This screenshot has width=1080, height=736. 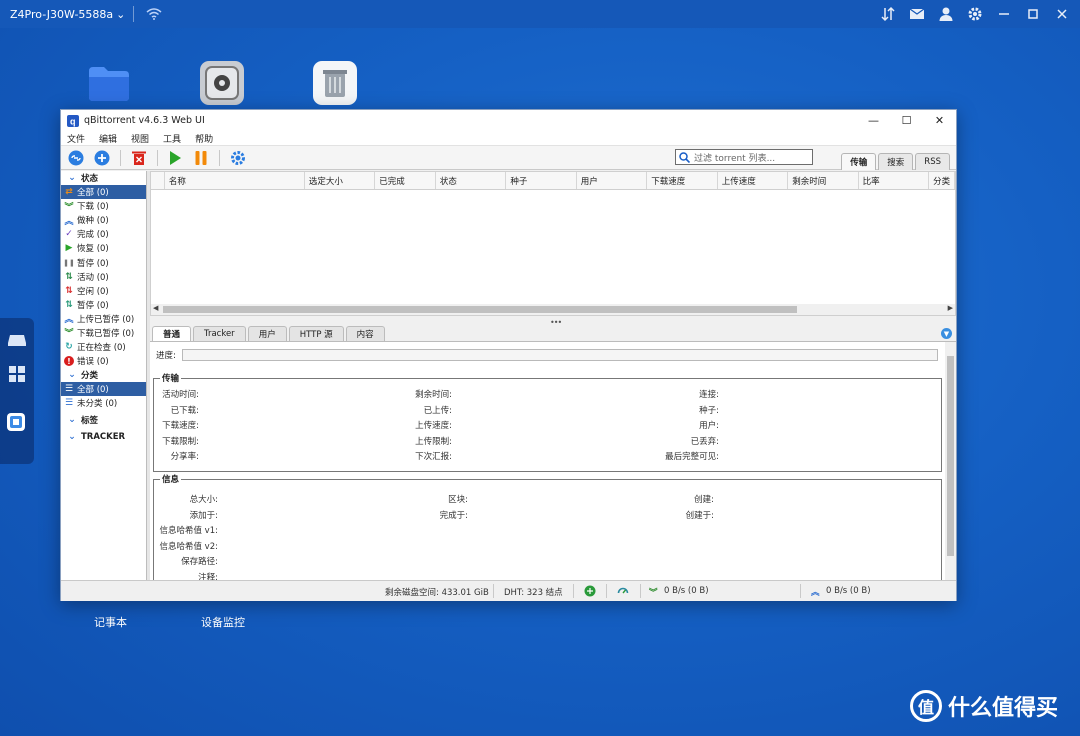 I want to click on window-maximize-button: ☐, so click(x=906, y=120).